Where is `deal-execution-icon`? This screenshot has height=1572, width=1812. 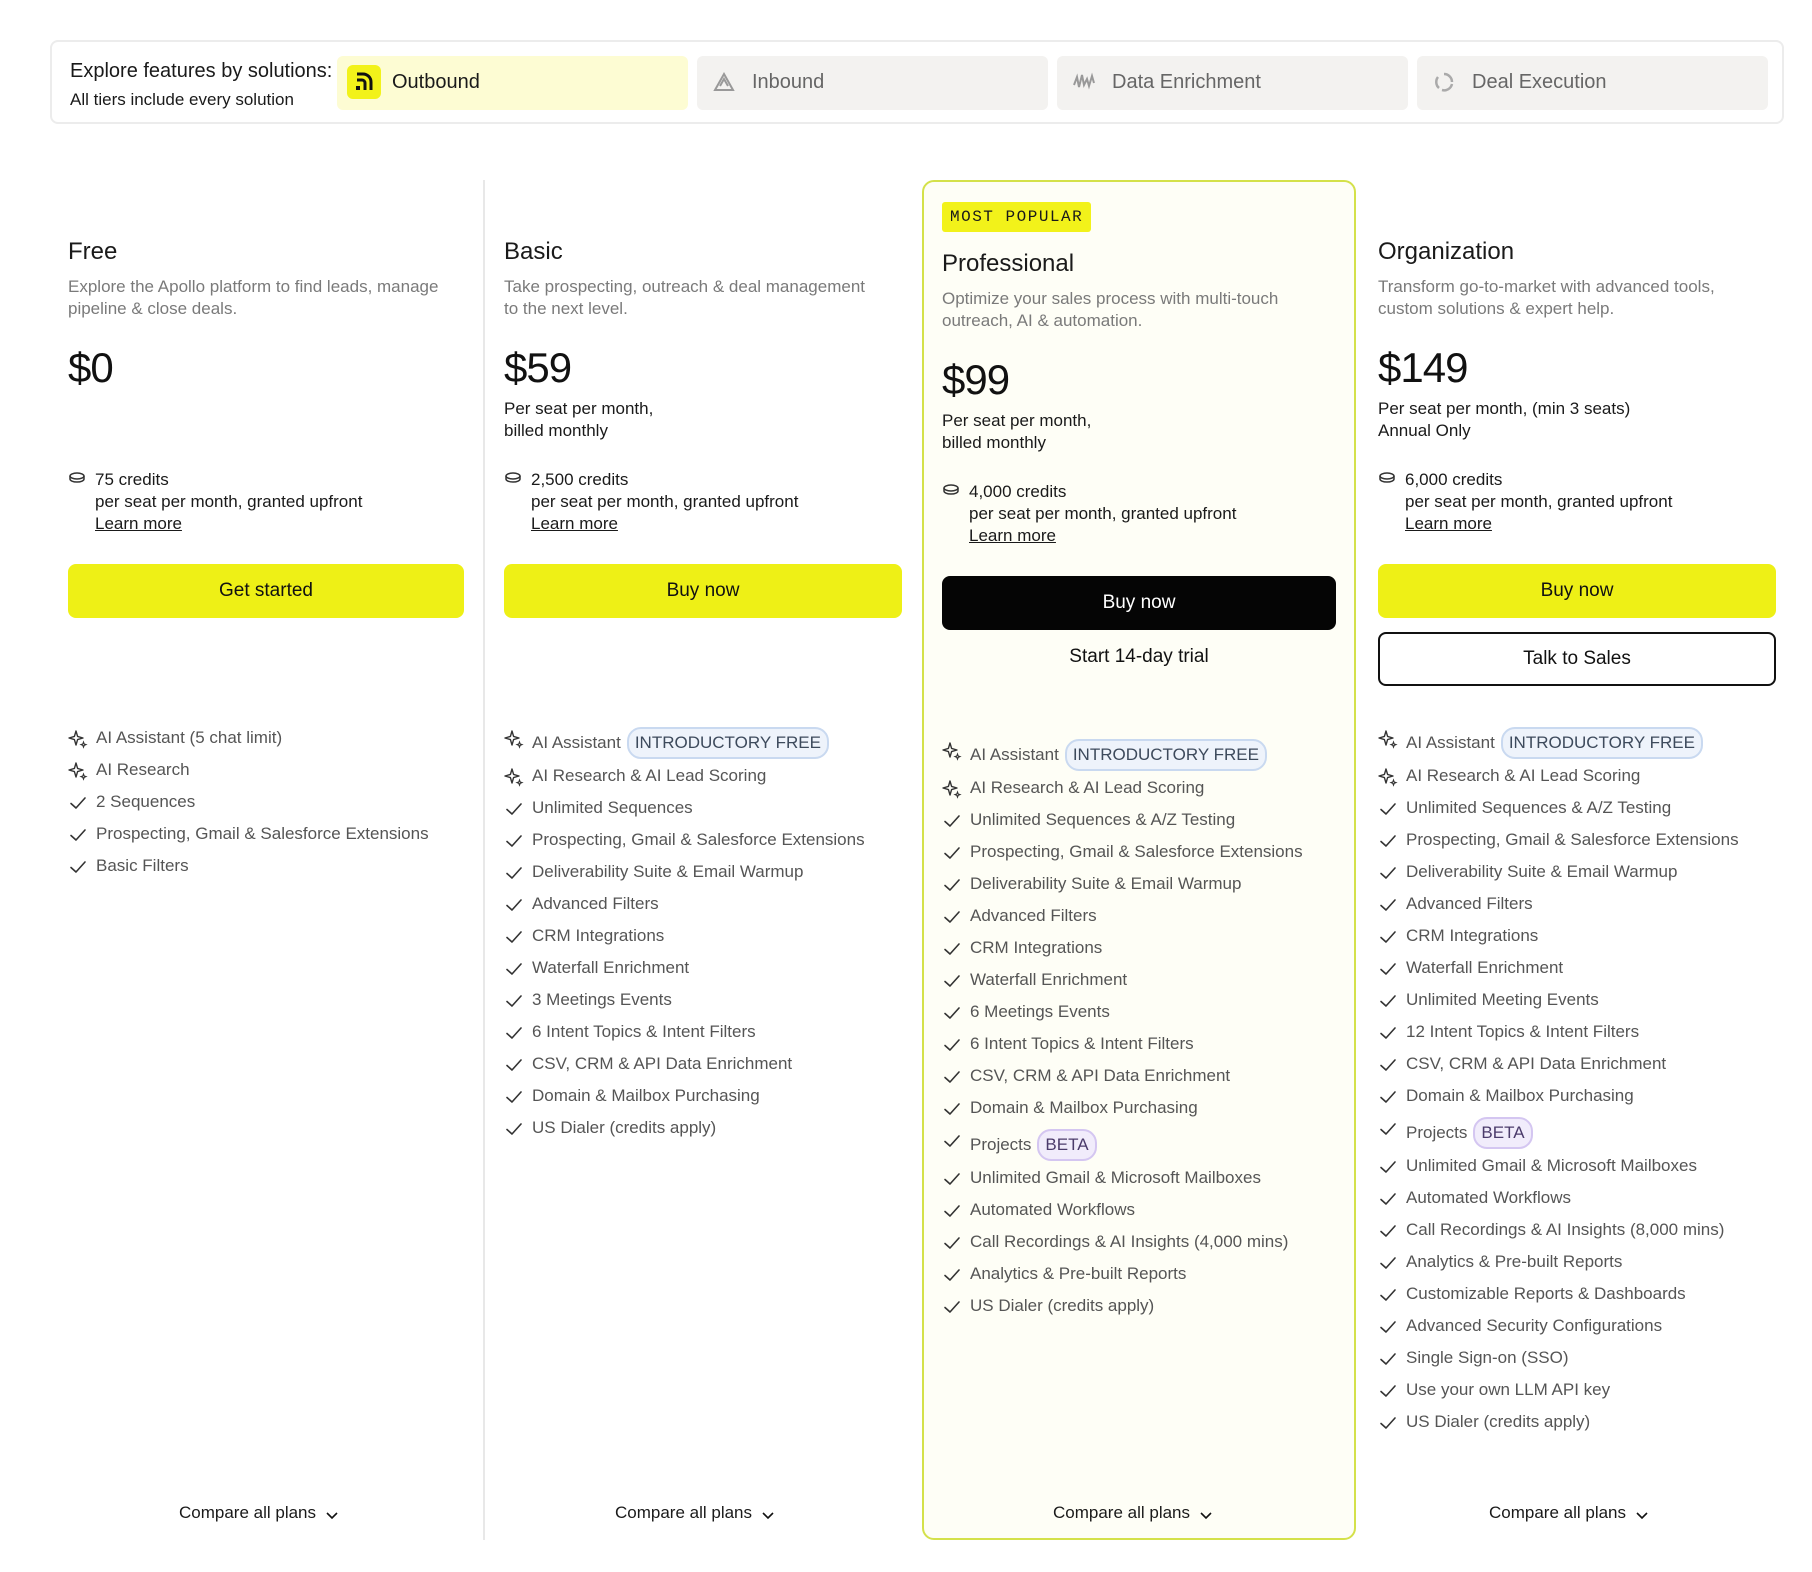 deal-execution-icon is located at coordinates (1444, 82).